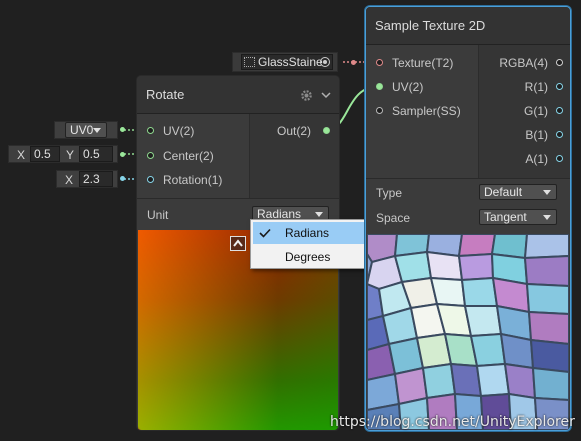  What do you see at coordinates (536, 111) in the screenshot?
I see `sample-output-g-label: G(1)` at bounding box center [536, 111].